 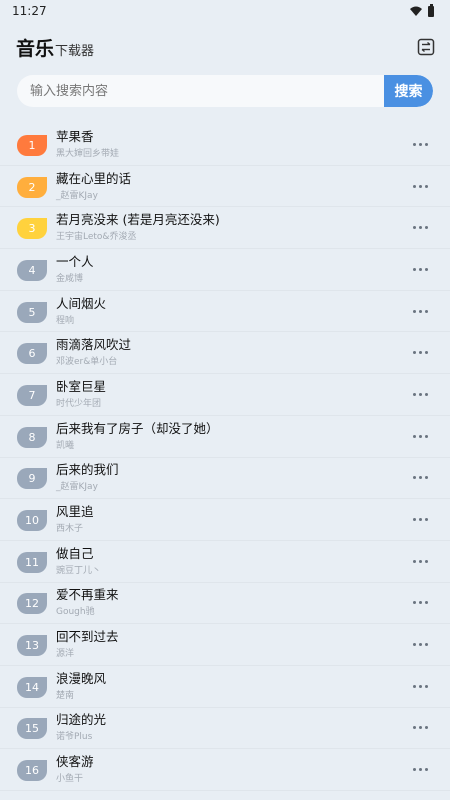 I want to click on song-row: 14 浪漫晚风 楚南, so click(x=225, y=687).